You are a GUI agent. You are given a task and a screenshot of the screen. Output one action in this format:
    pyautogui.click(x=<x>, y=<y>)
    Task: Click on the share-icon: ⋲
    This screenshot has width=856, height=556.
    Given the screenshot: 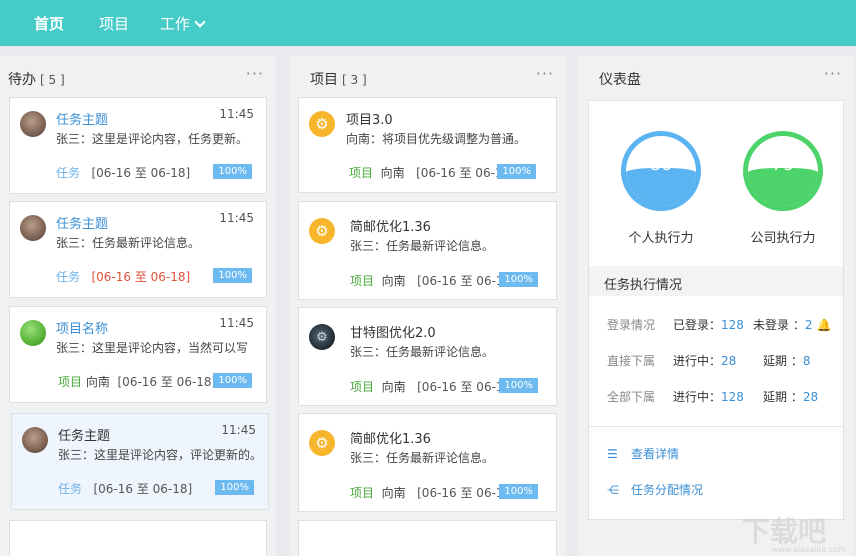 What is the action you would take?
    pyautogui.click(x=613, y=490)
    